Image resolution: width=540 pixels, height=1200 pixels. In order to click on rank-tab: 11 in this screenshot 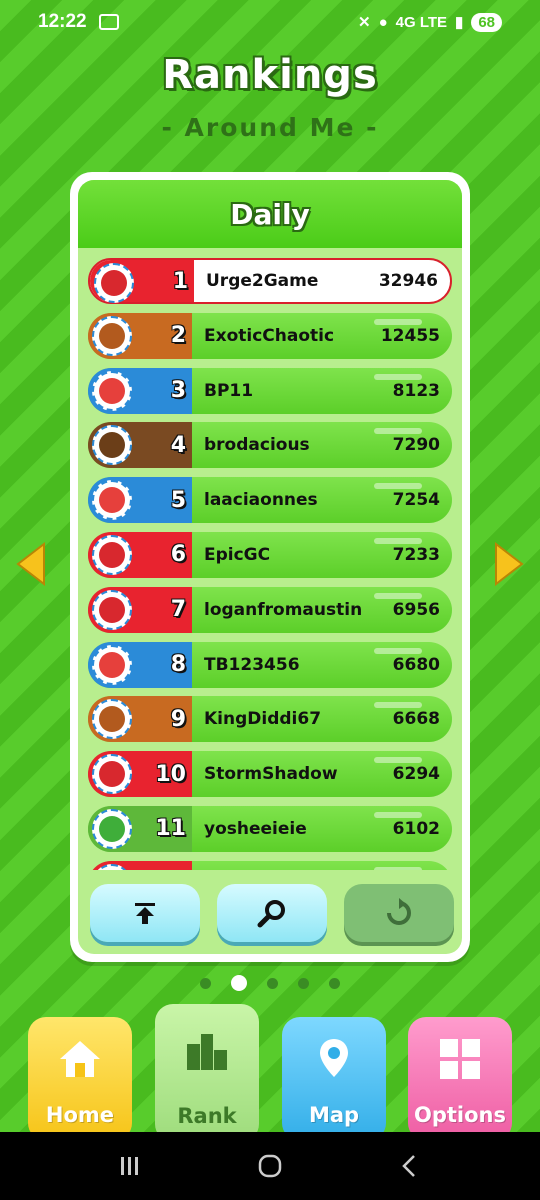, I will do `click(140, 828)`.